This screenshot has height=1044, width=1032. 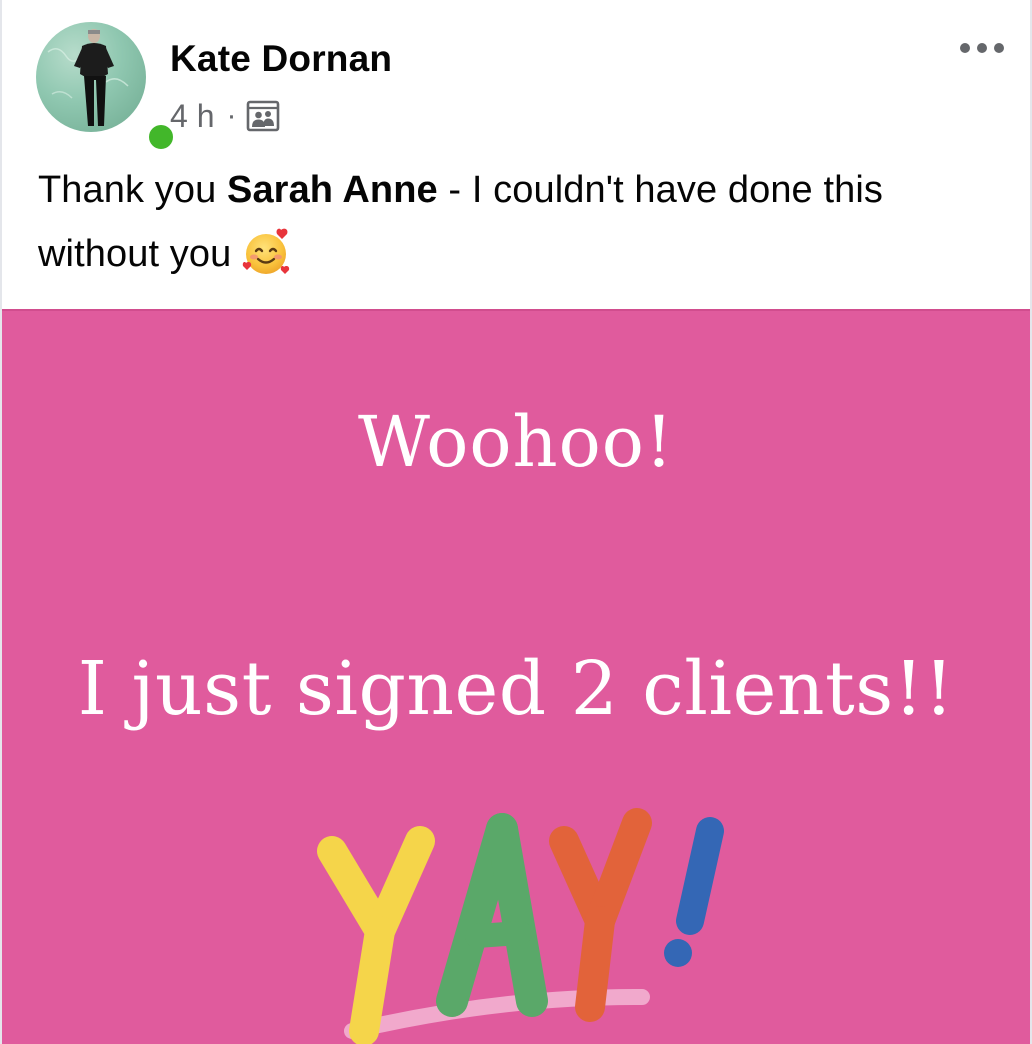 What do you see at coordinates (516, 77) in the screenshot?
I see `post-header: Kate Dornan 4 h ·` at bounding box center [516, 77].